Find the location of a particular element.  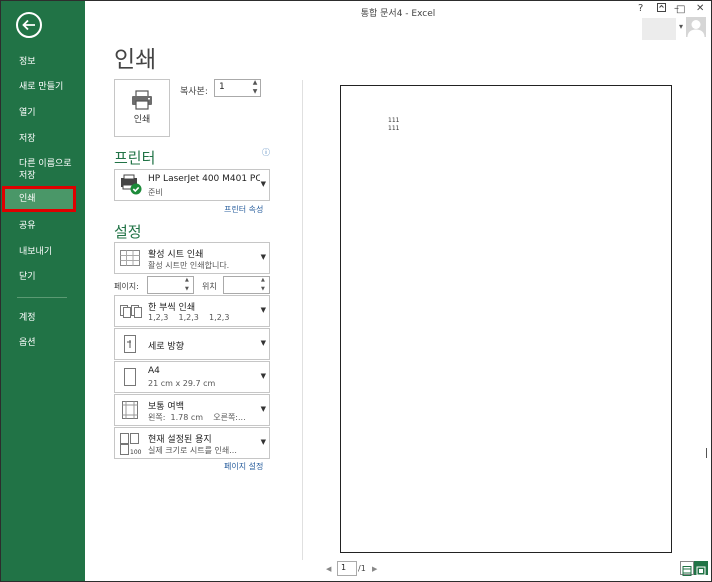

scaling-title: 현재 설정된 용지 is located at coordinates (180, 440).